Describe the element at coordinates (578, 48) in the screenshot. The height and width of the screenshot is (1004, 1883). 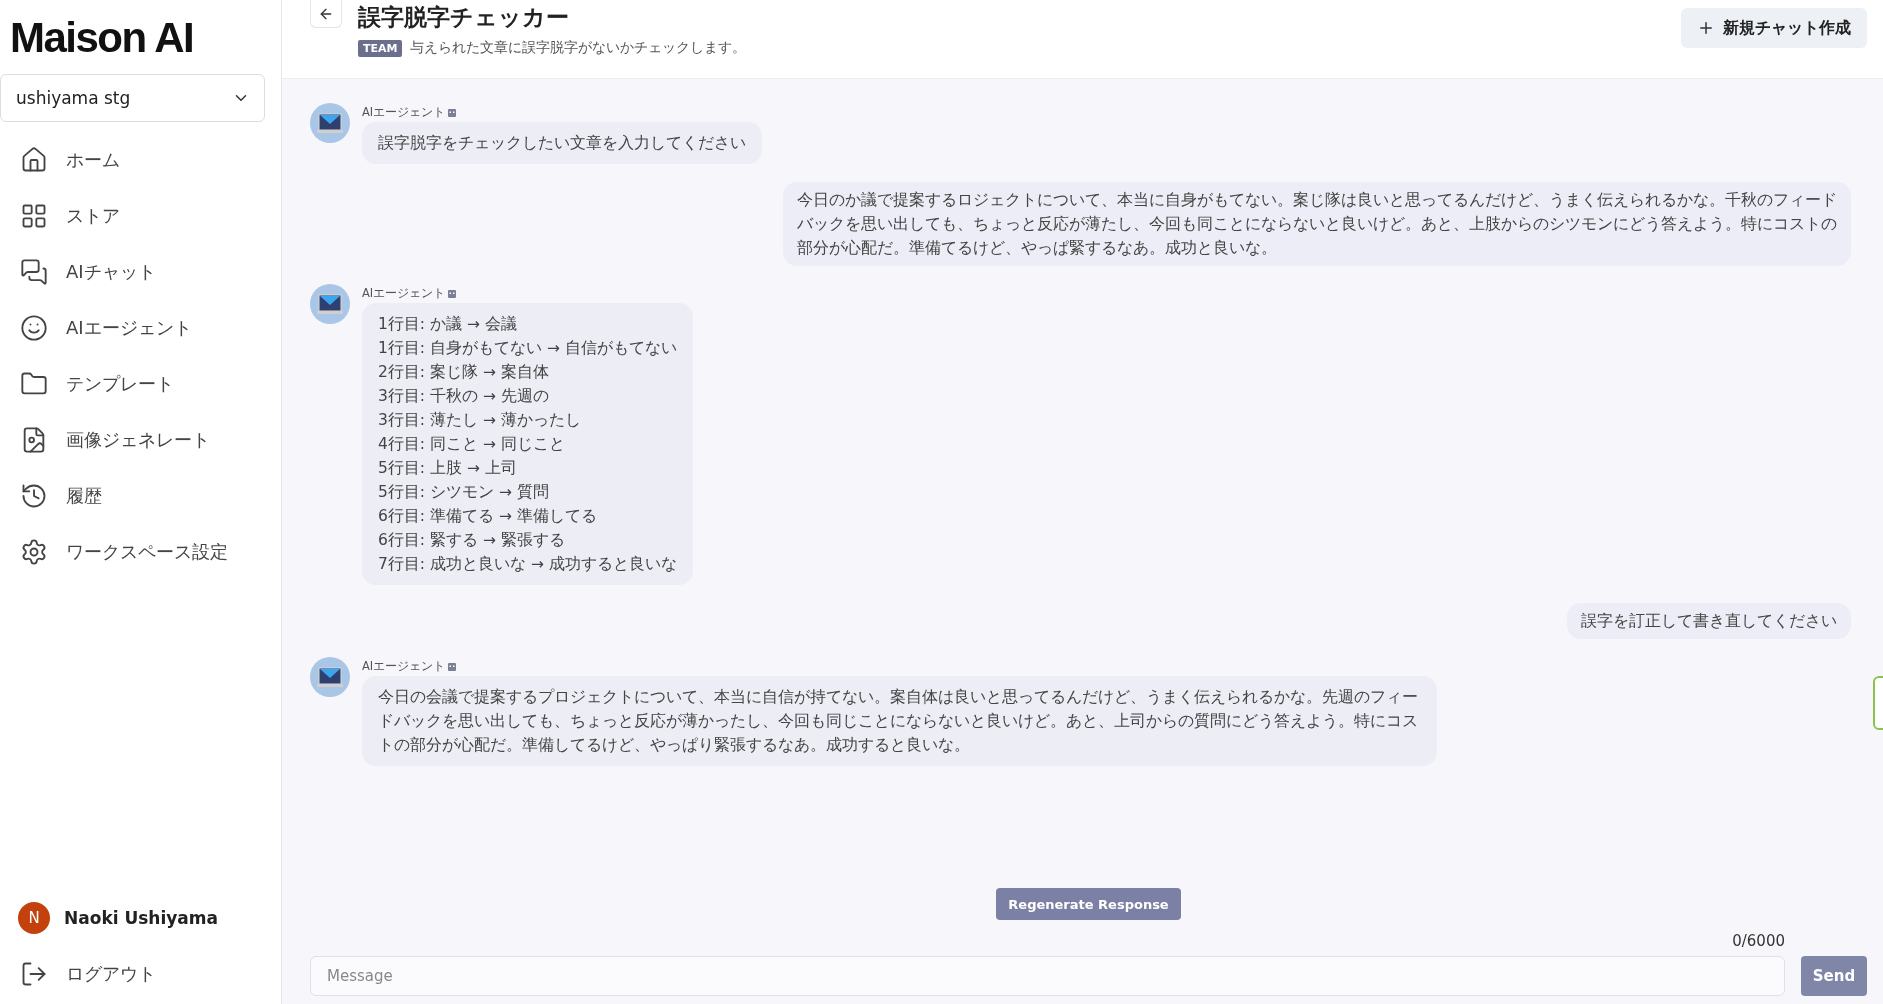
I see `page-description: 与えられた文章に誤字脱字がないかチェックします。` at that location.